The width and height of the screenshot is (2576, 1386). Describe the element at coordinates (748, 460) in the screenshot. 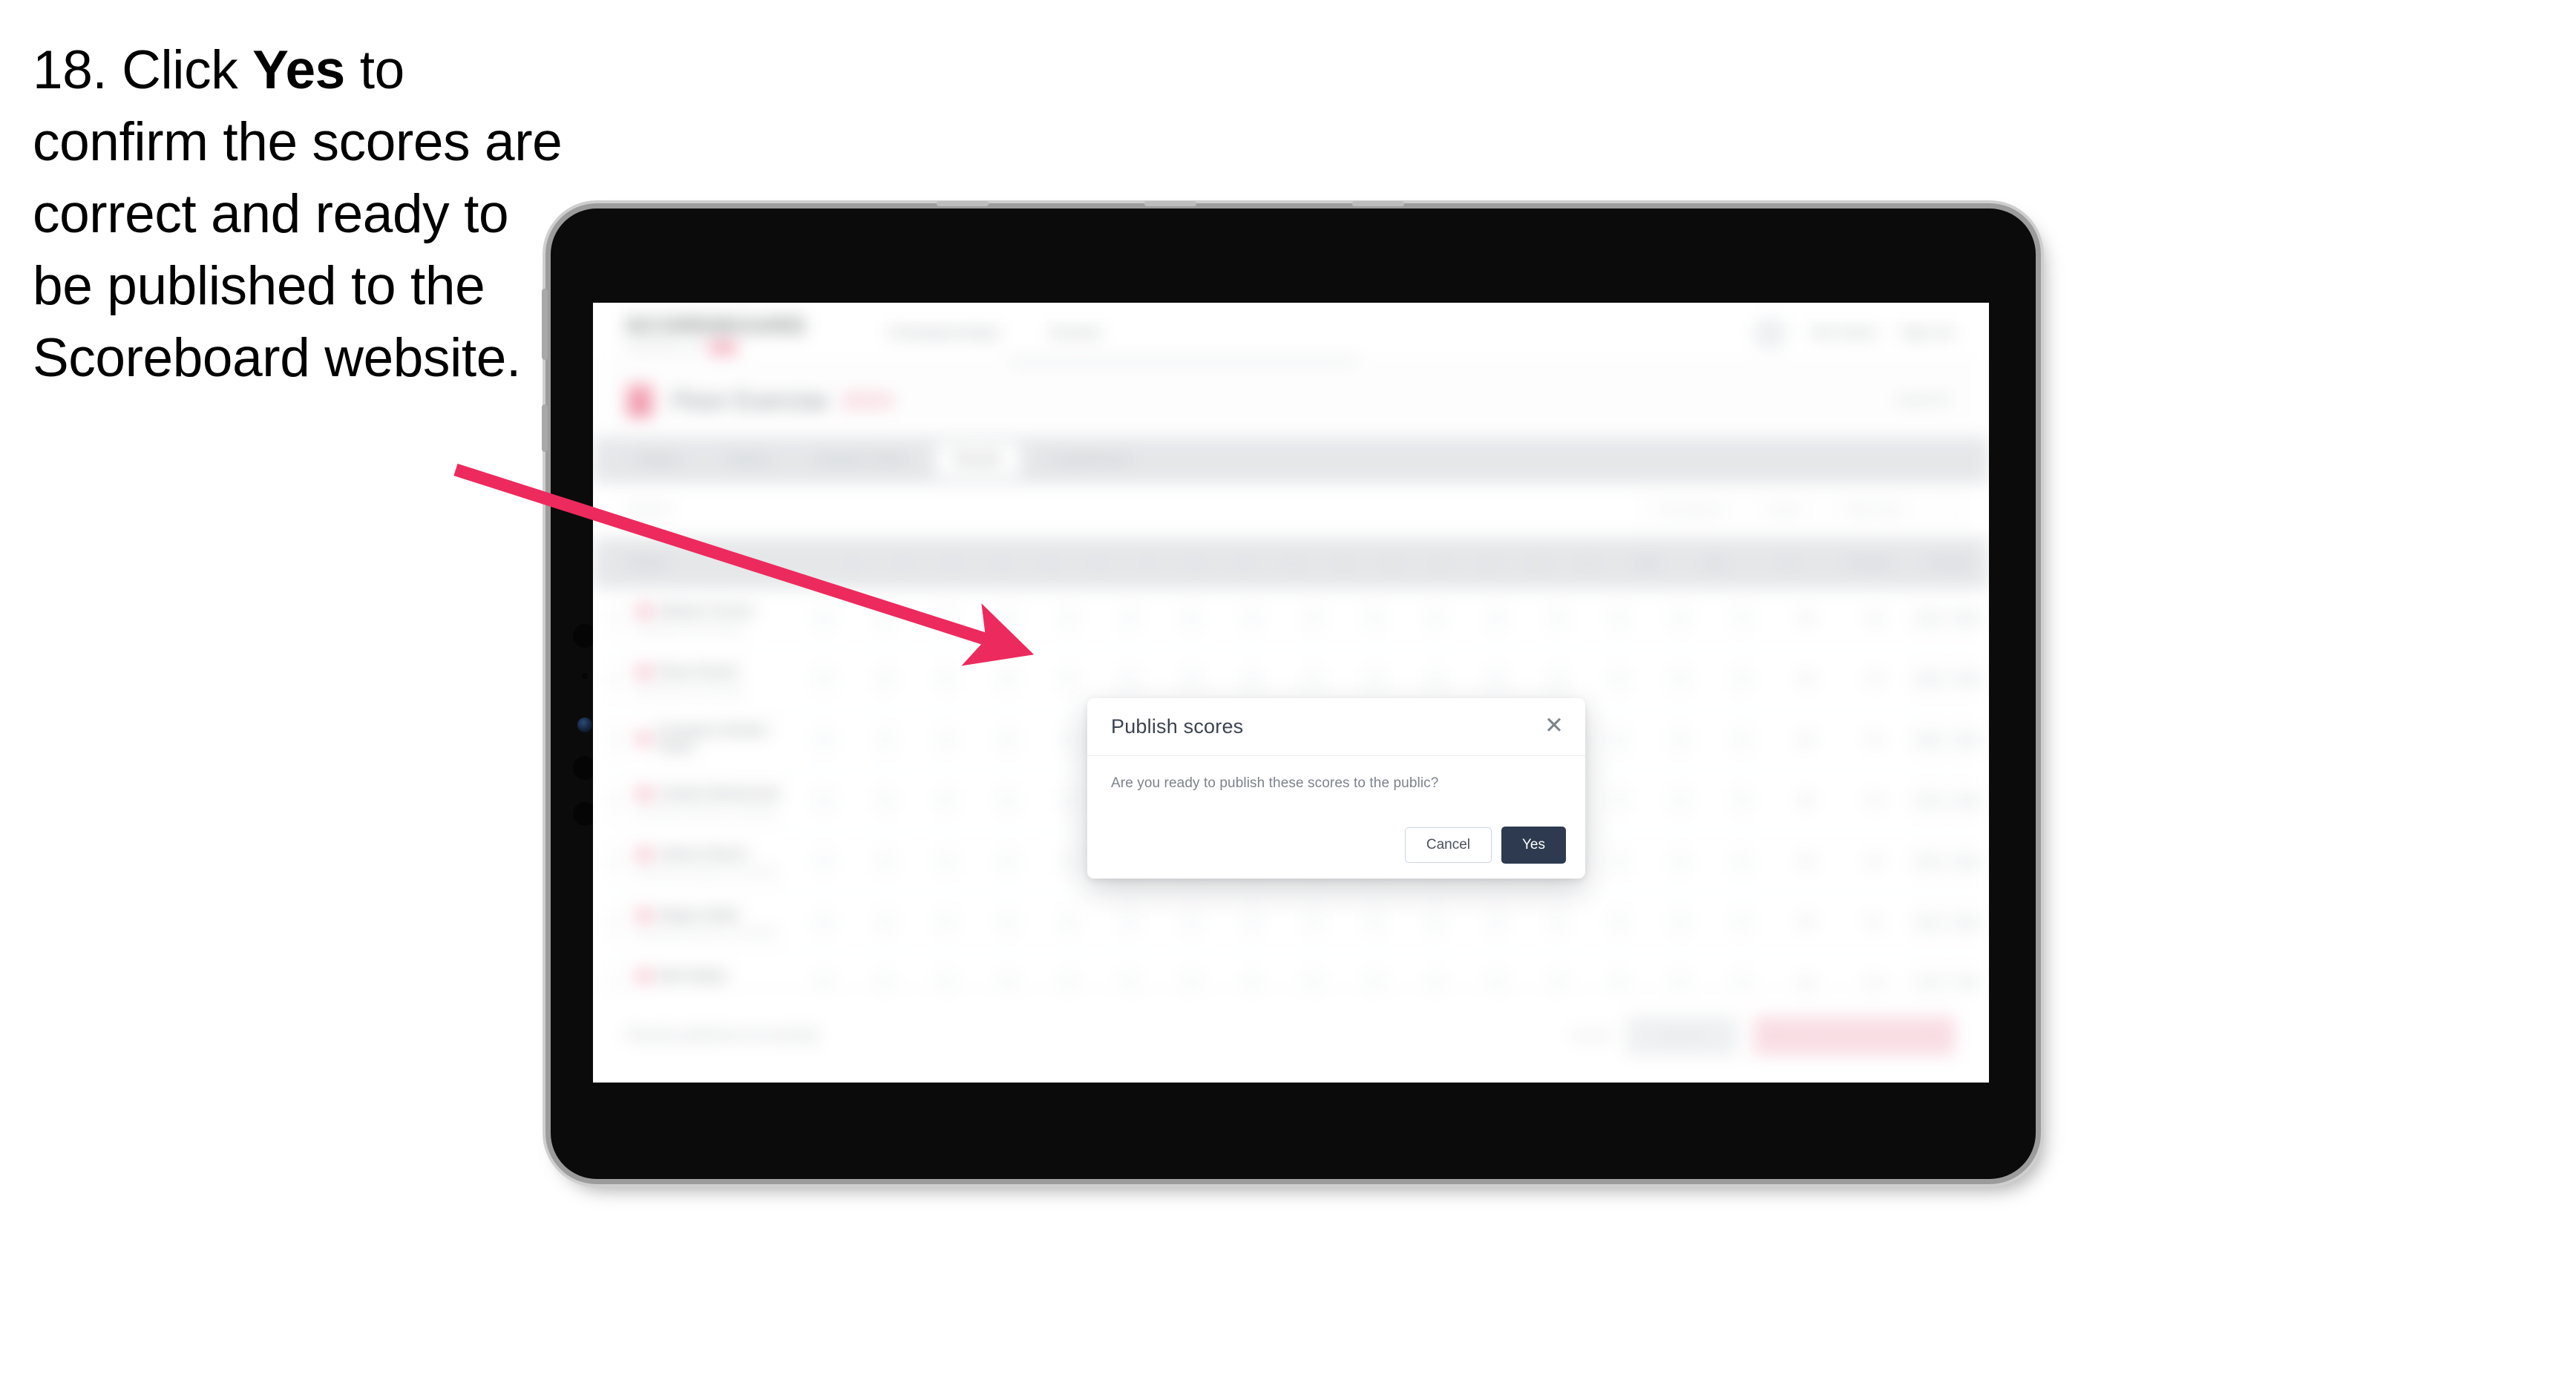

I see `tab-teams: Teams` at that location.